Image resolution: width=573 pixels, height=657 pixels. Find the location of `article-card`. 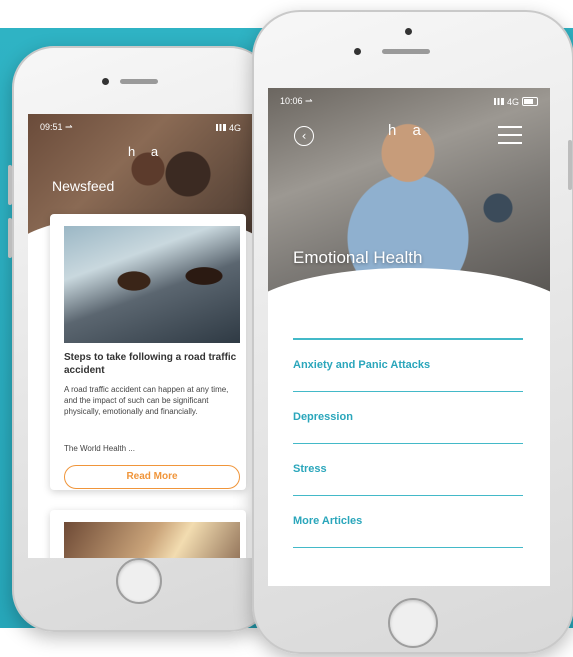

article-card is located at coordinates (148, 534).